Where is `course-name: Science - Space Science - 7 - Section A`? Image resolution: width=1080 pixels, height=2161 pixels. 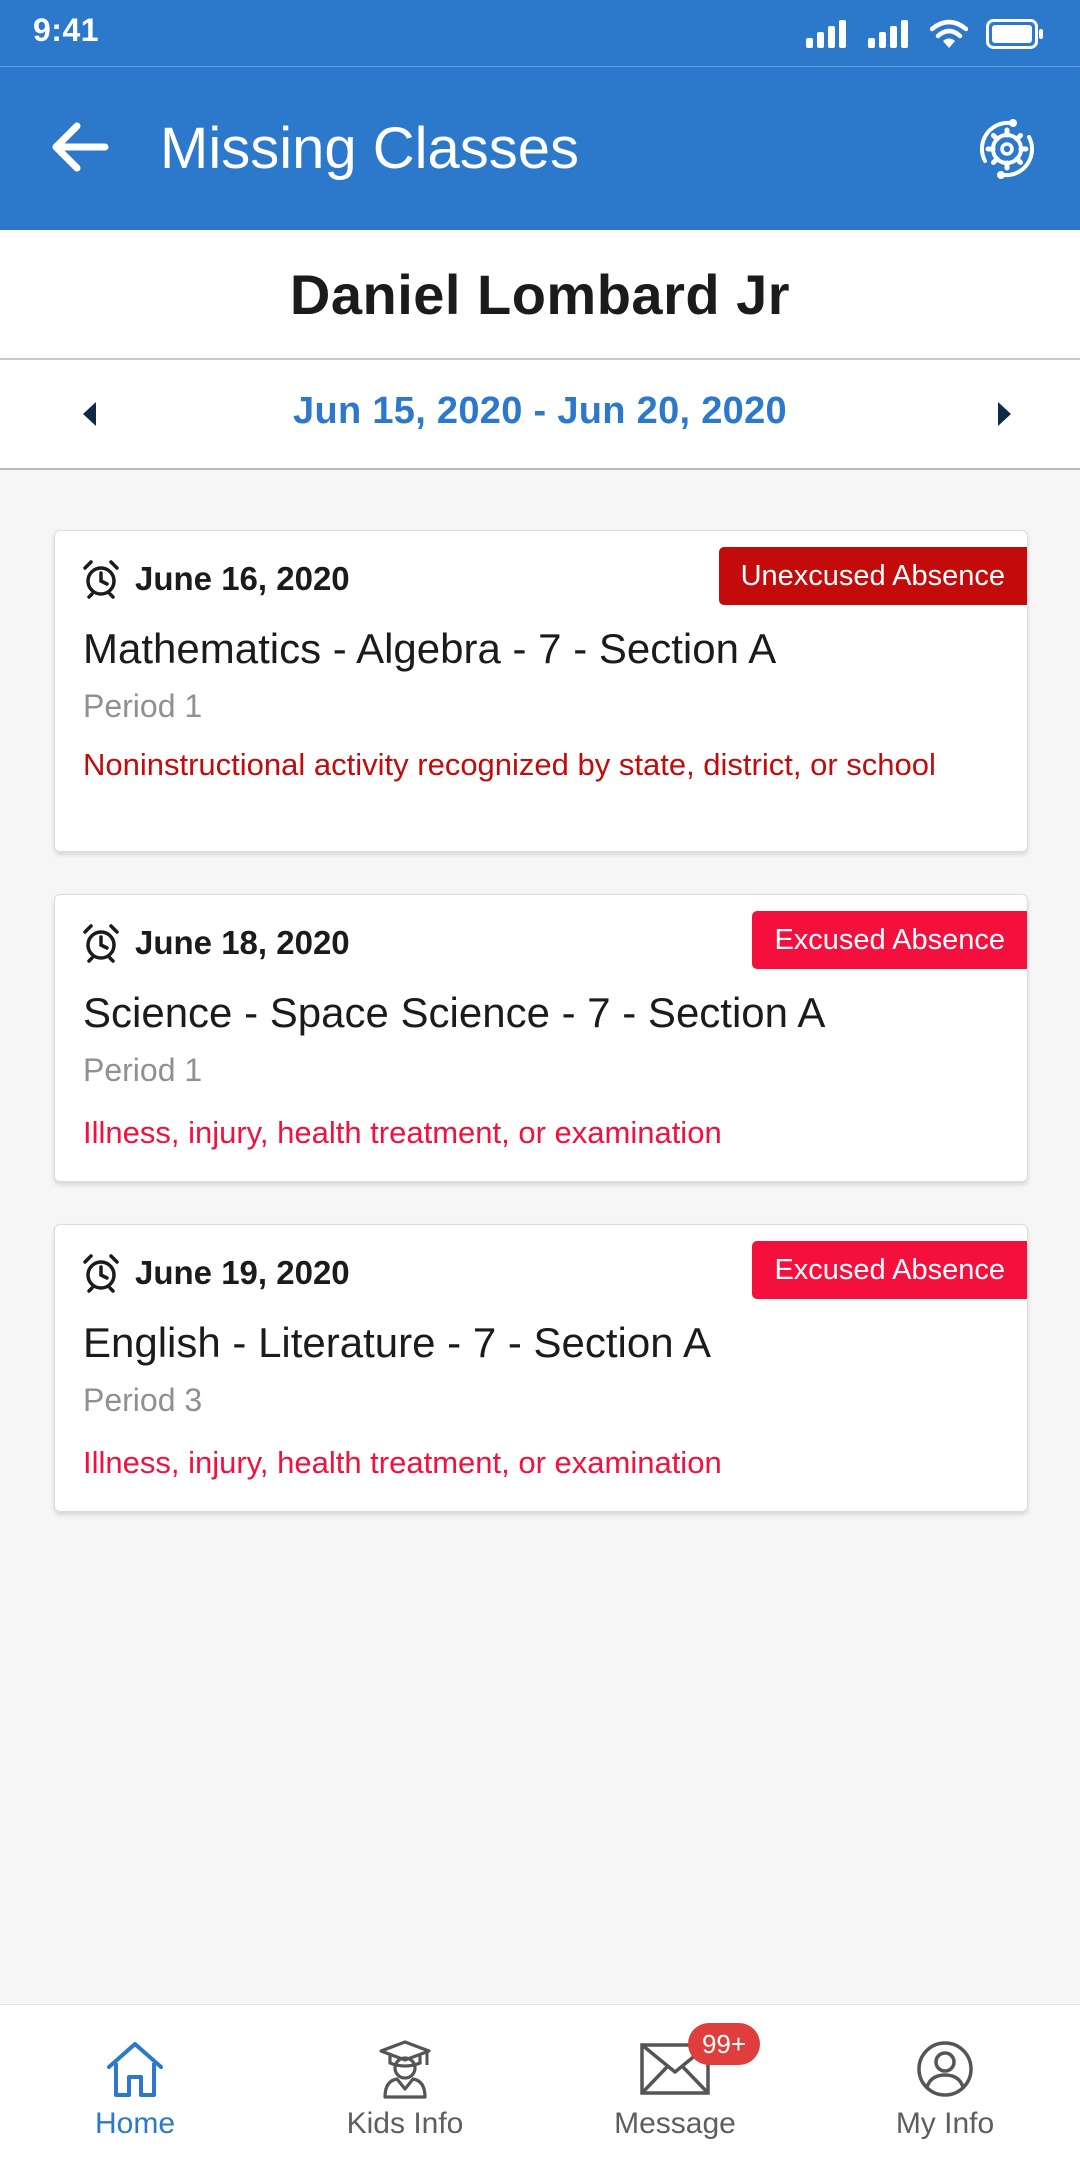 course-name: Science - Space Science - 7 - Section A is located at coordinates (454, 1012).